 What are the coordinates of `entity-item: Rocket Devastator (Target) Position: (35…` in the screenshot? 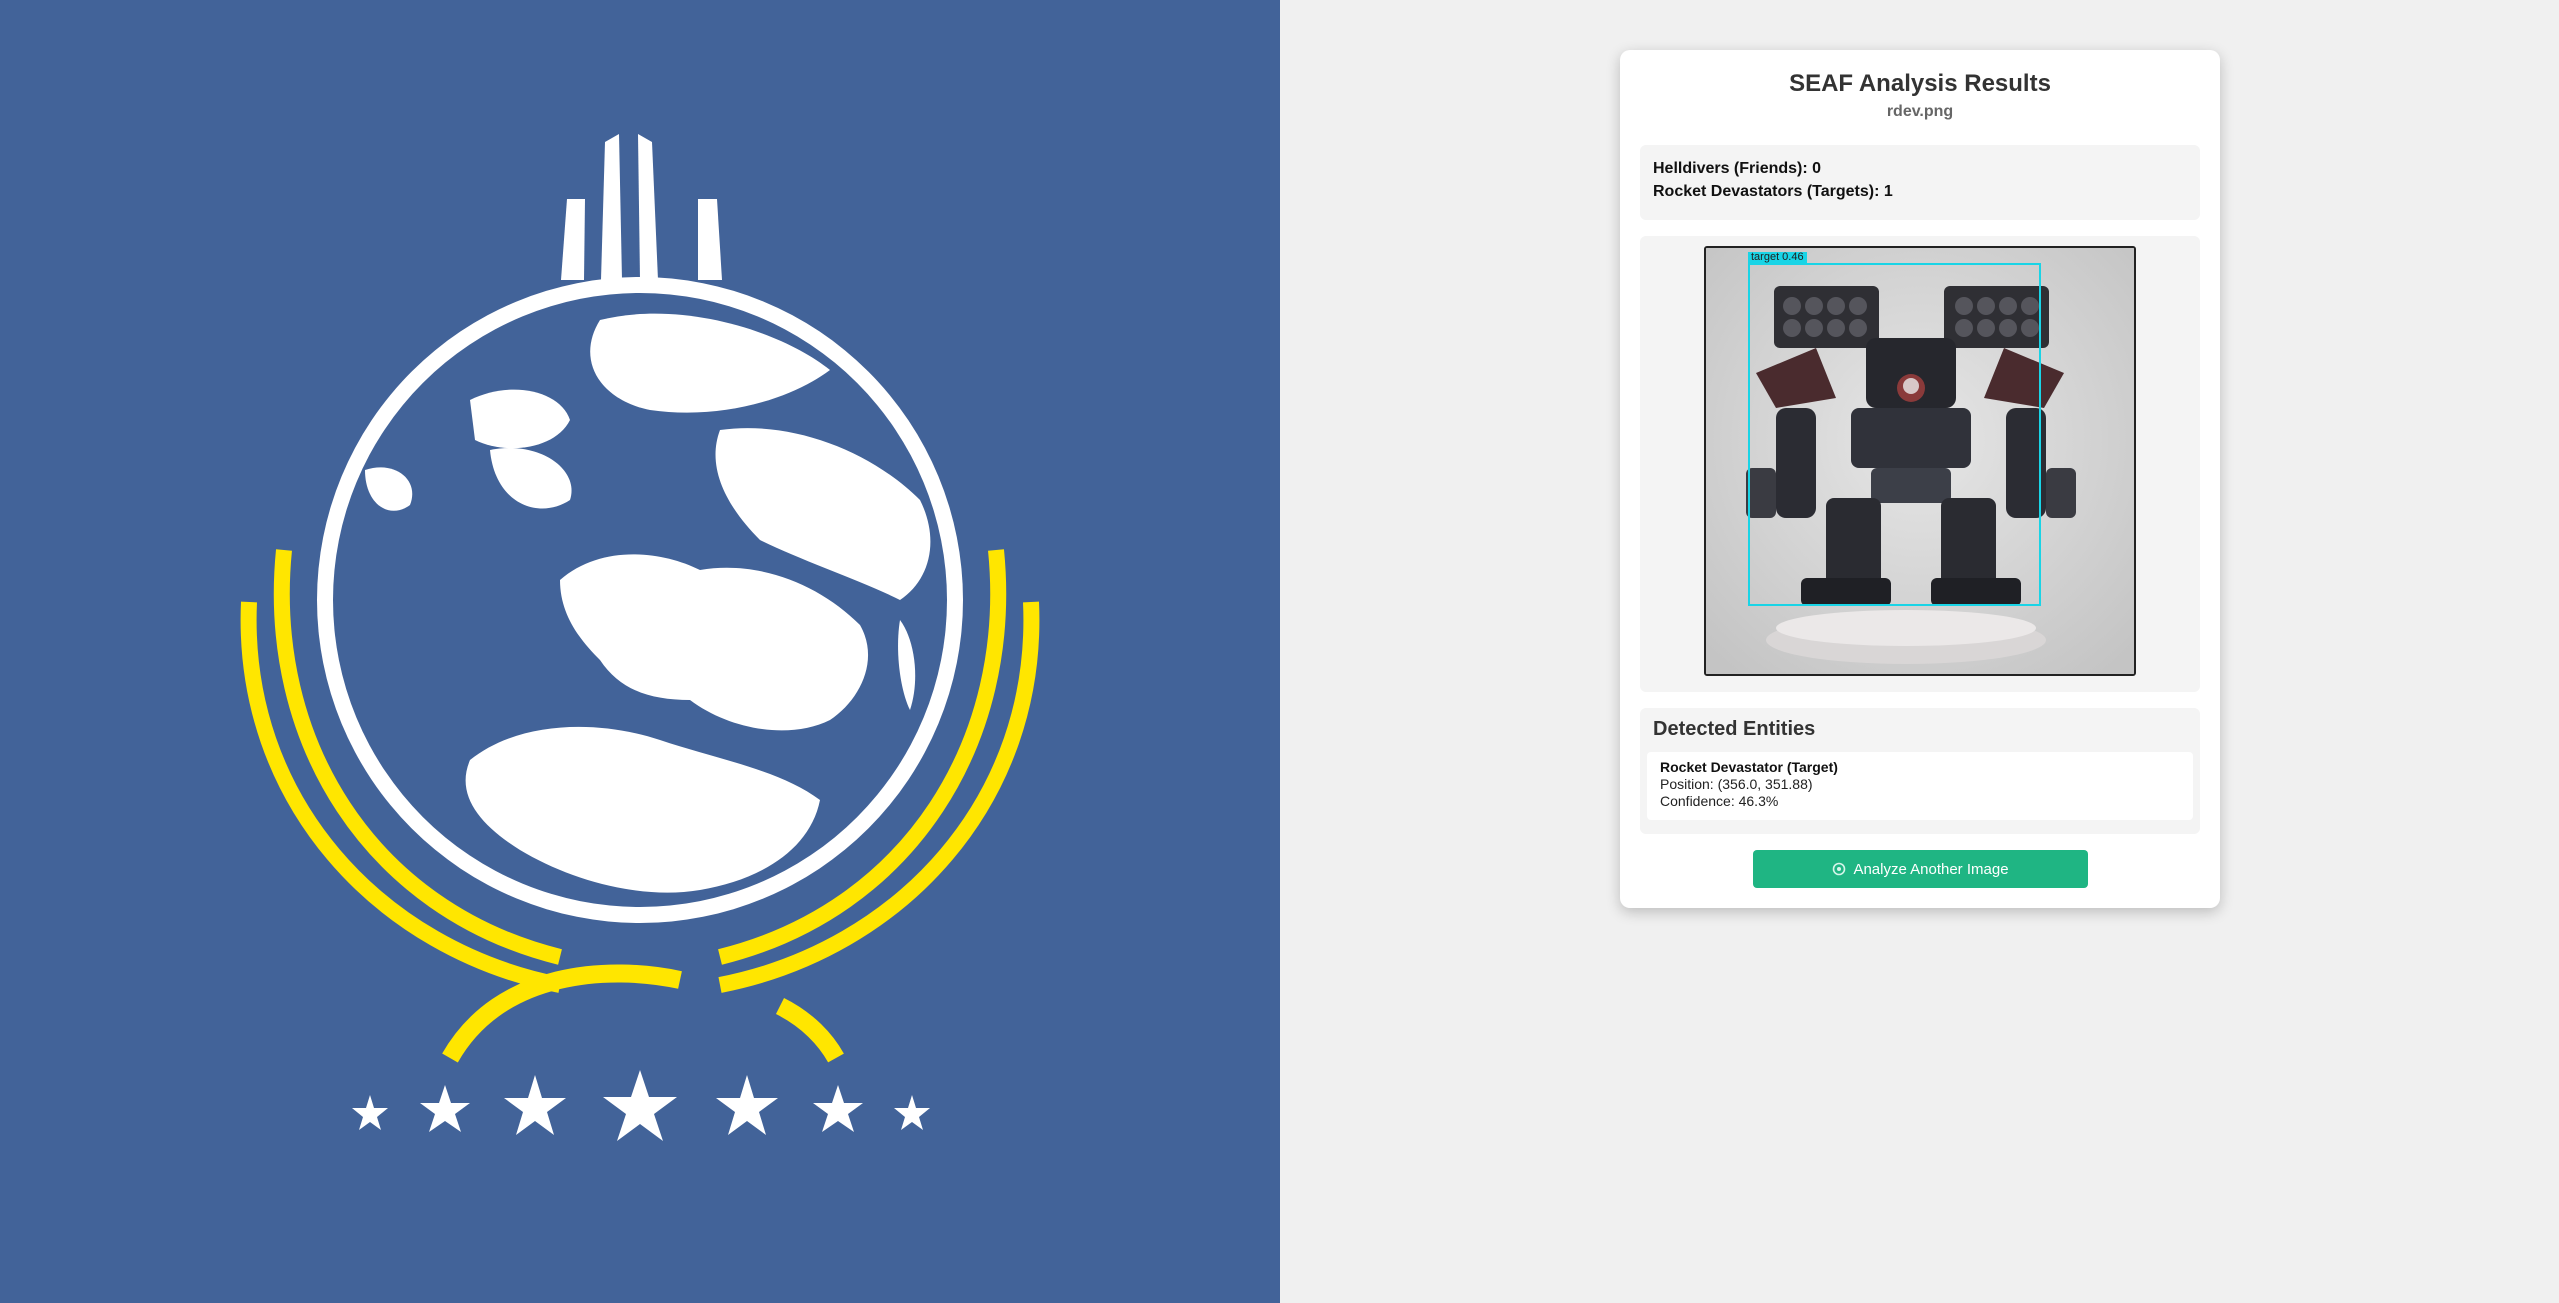 It's located at (1920, 786).